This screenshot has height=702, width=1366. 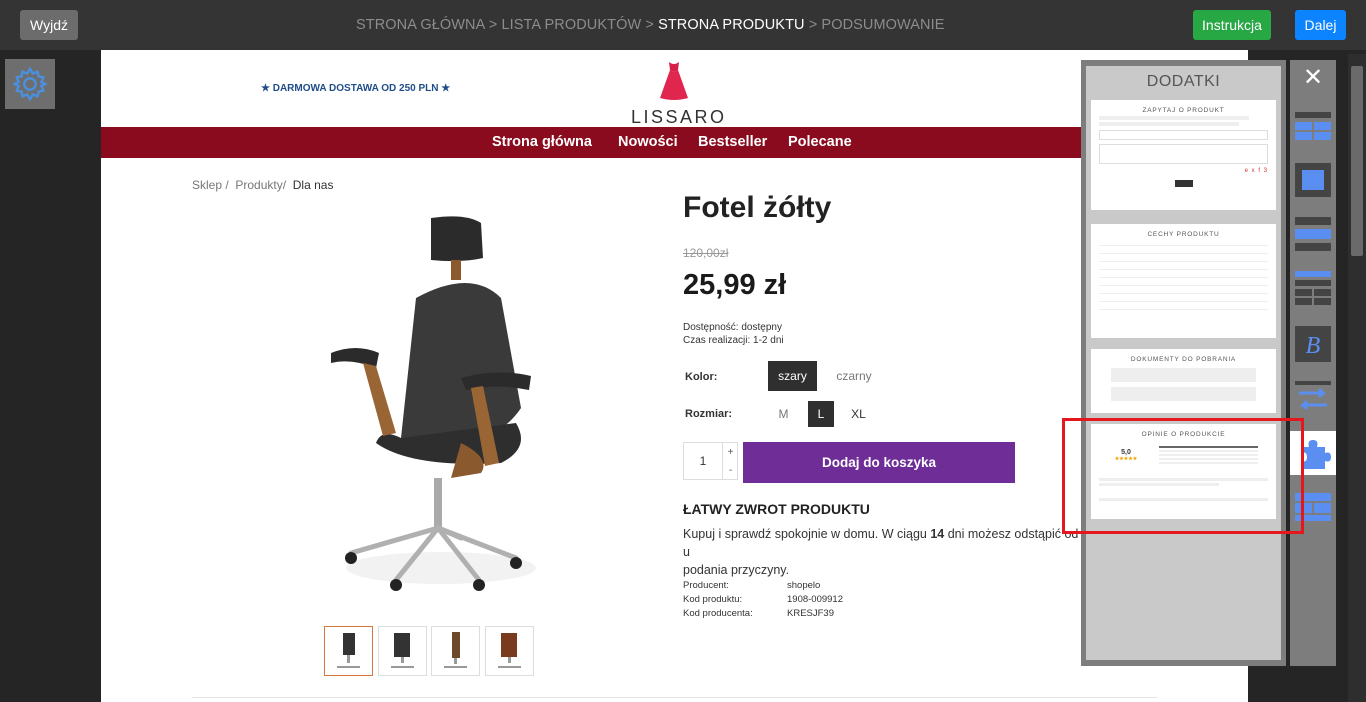 I want to click on layout-block-button, so click(x=1313, y=180).